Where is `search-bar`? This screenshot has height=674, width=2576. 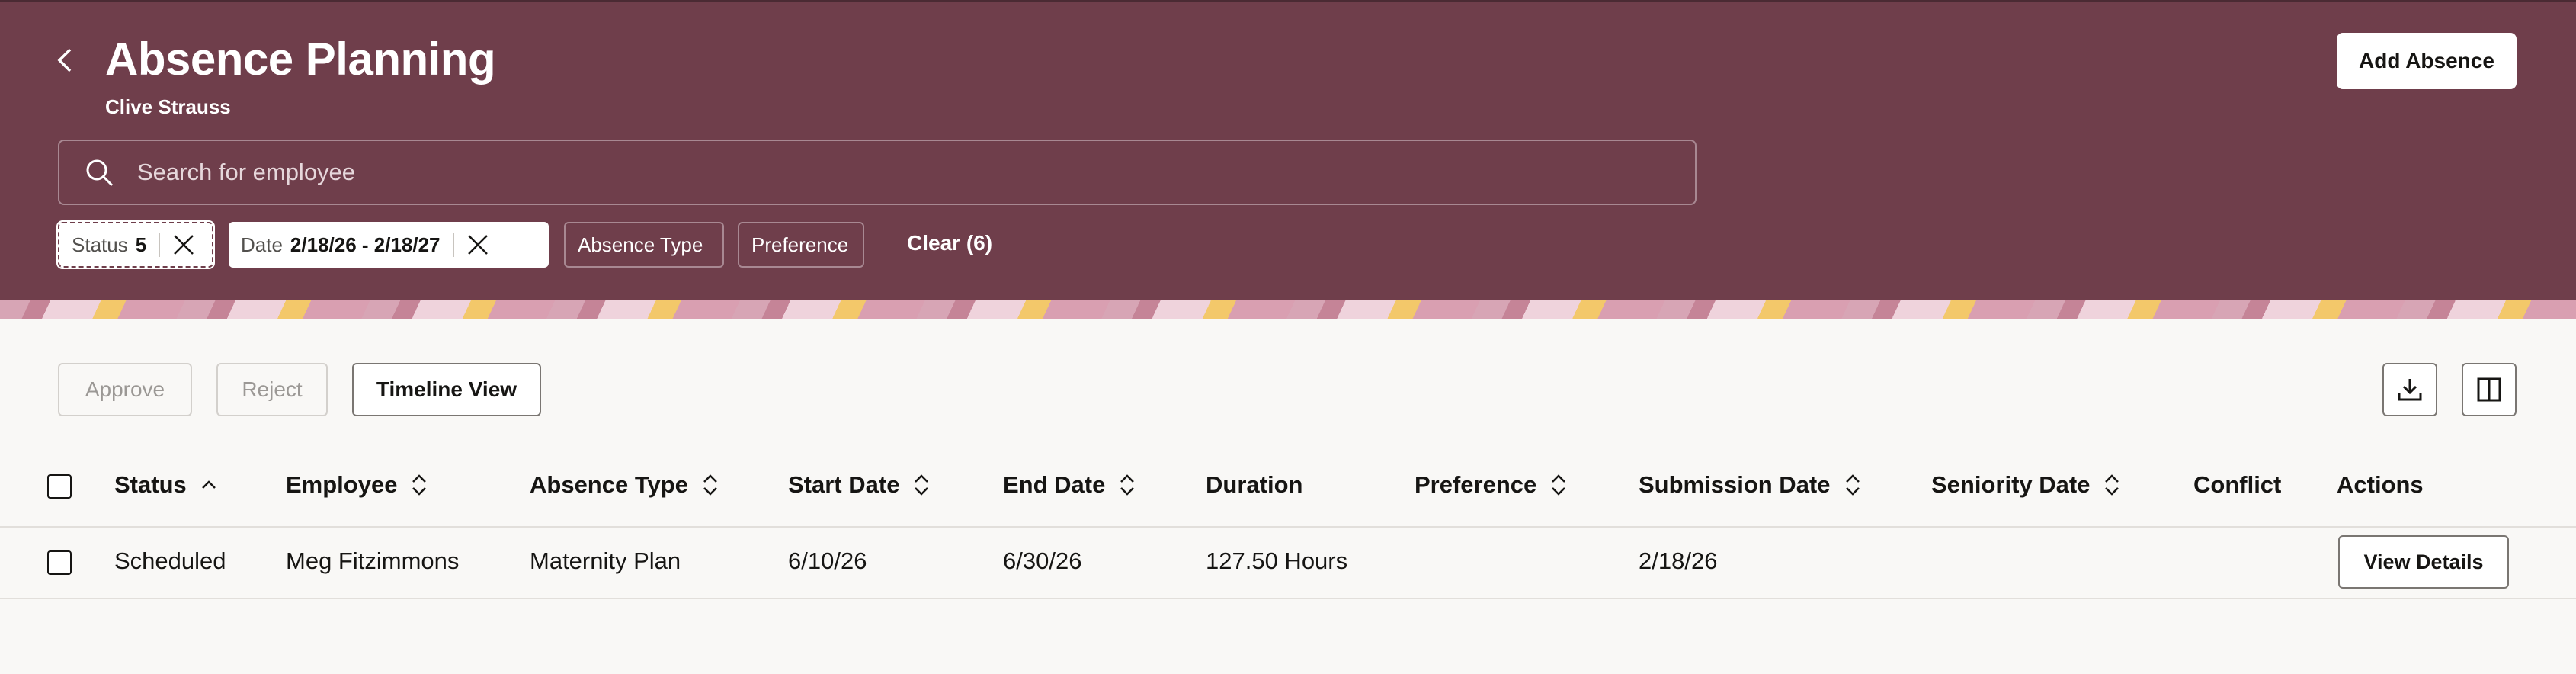
search-bar is located at coordinates (877, 172).